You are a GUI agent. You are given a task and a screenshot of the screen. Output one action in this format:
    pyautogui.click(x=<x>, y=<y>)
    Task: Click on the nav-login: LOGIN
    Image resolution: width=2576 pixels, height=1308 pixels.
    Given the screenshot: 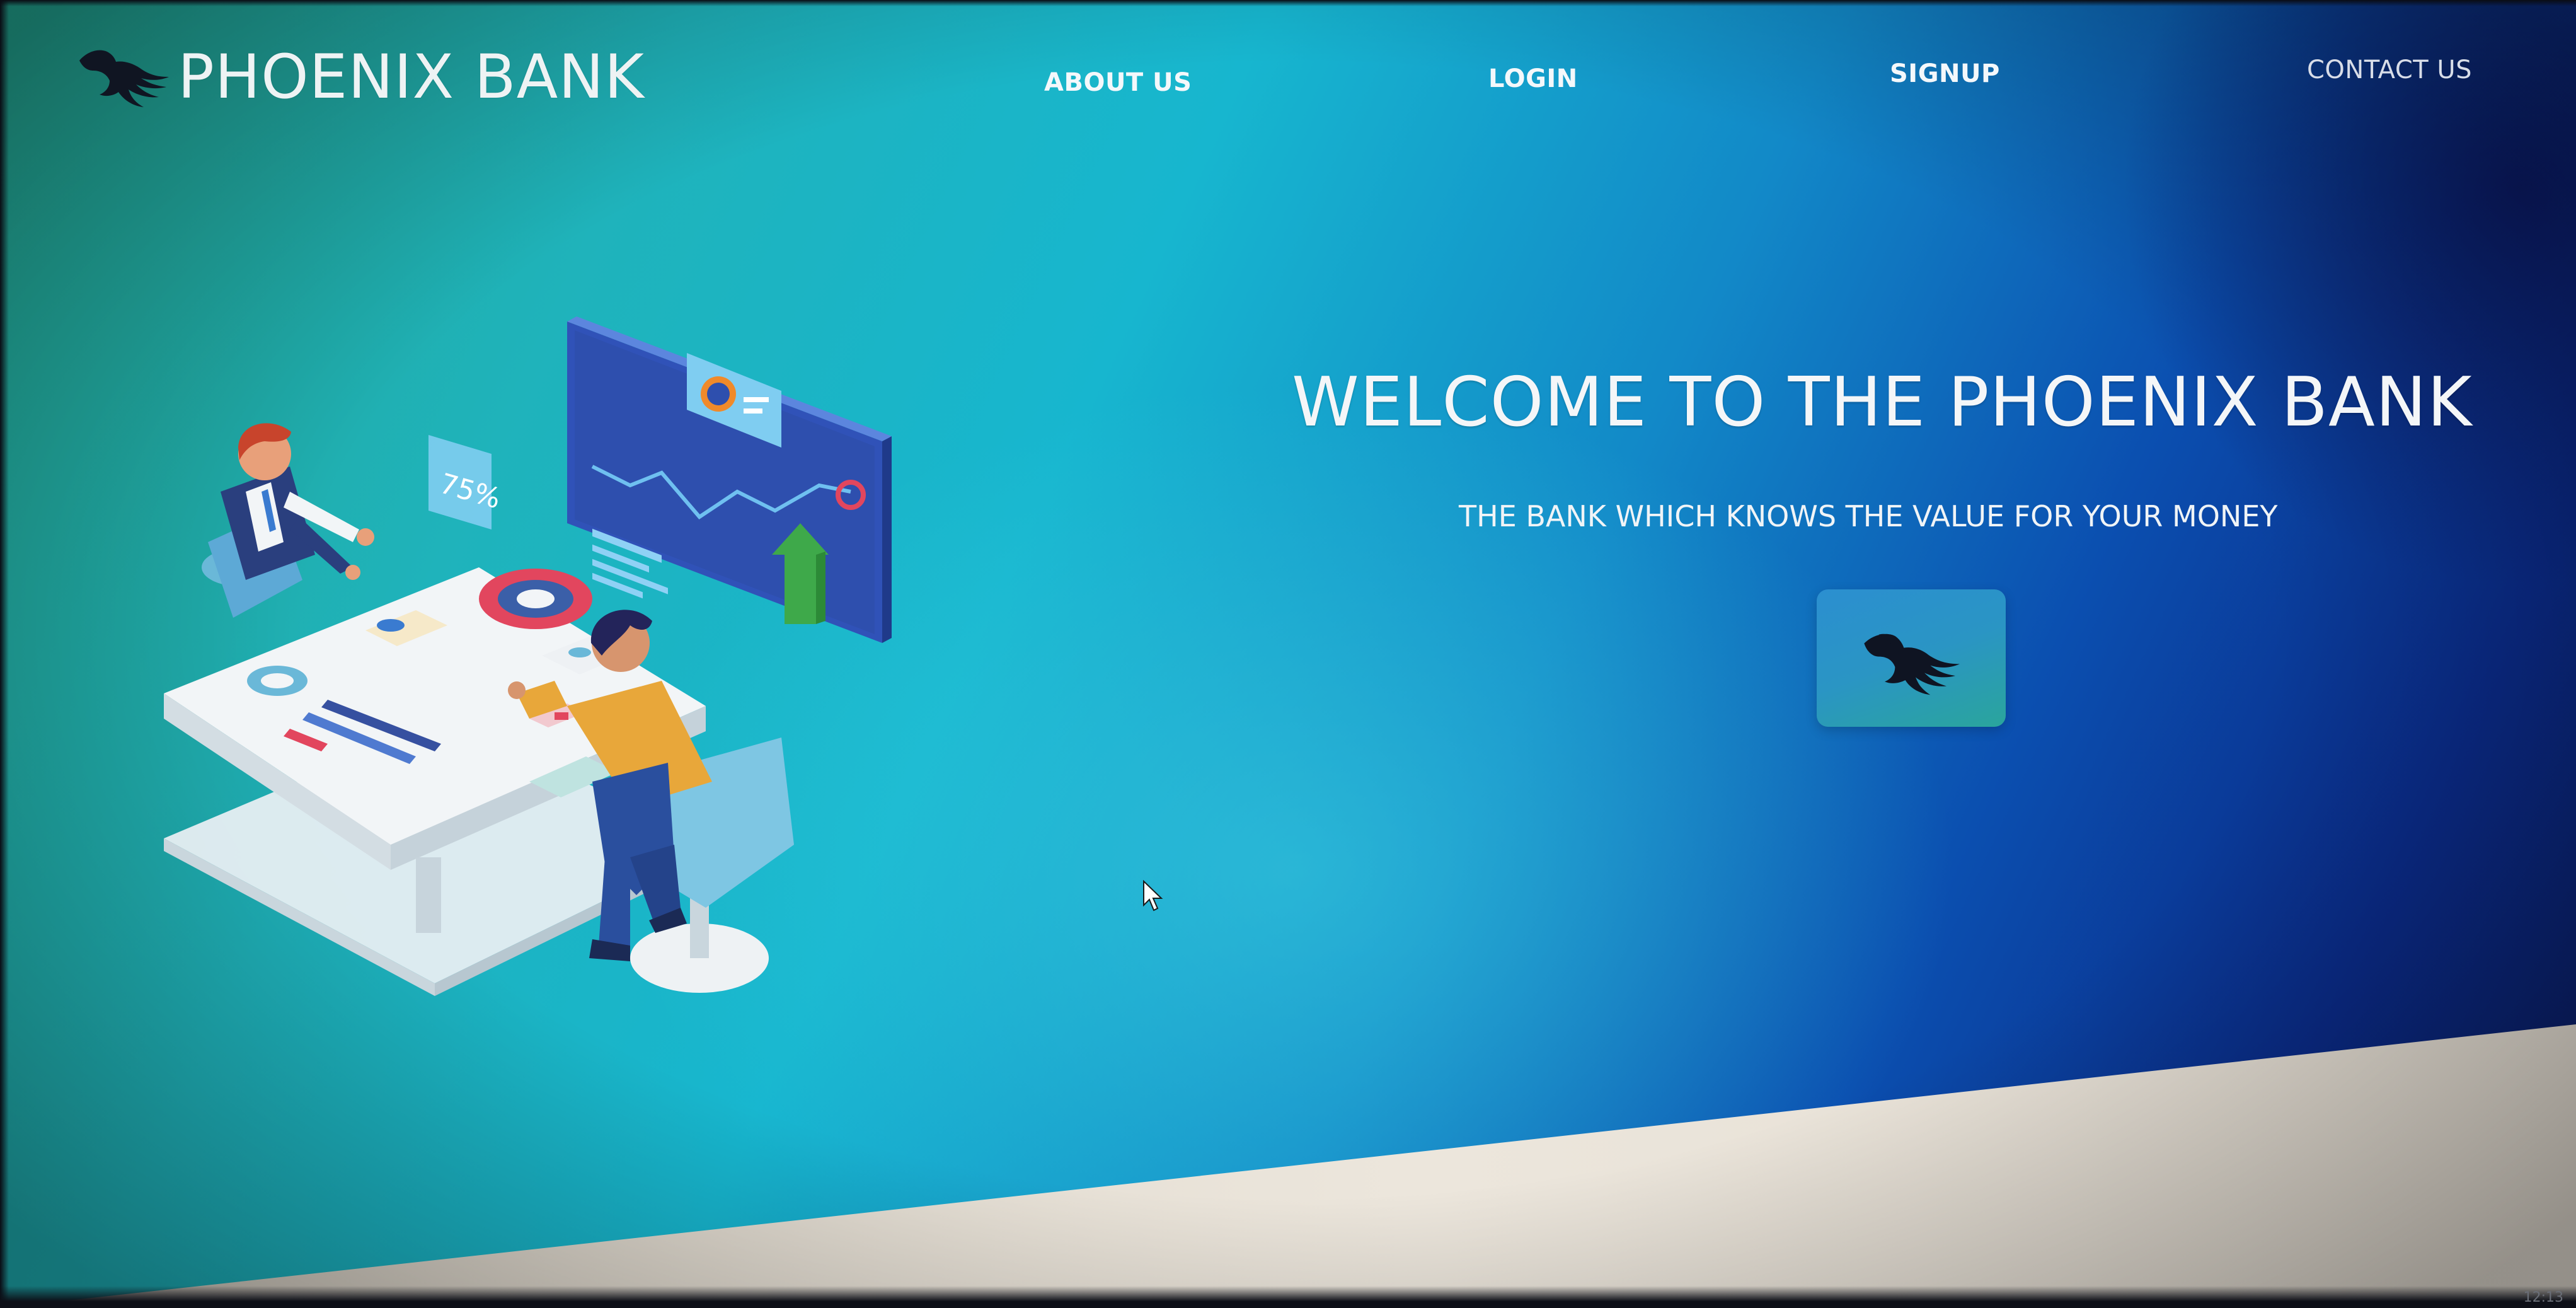 What is the action you would take?
    pyautogui.click(x=1533, y=79)
    